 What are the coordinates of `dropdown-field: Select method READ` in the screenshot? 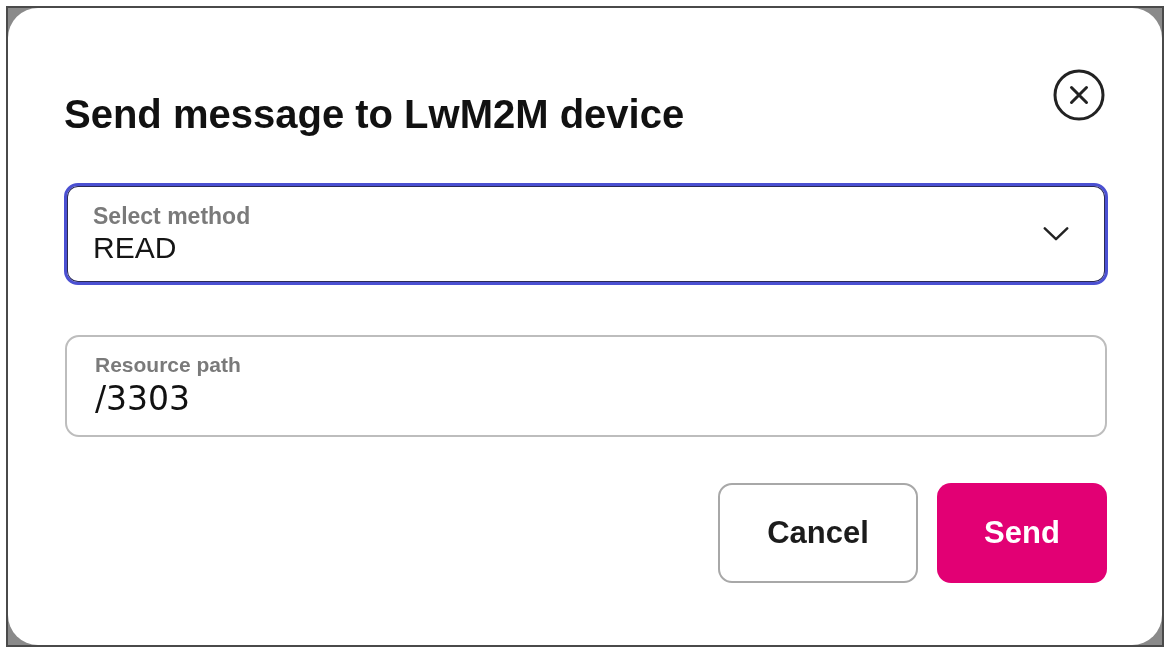 It's located at (586, 234).